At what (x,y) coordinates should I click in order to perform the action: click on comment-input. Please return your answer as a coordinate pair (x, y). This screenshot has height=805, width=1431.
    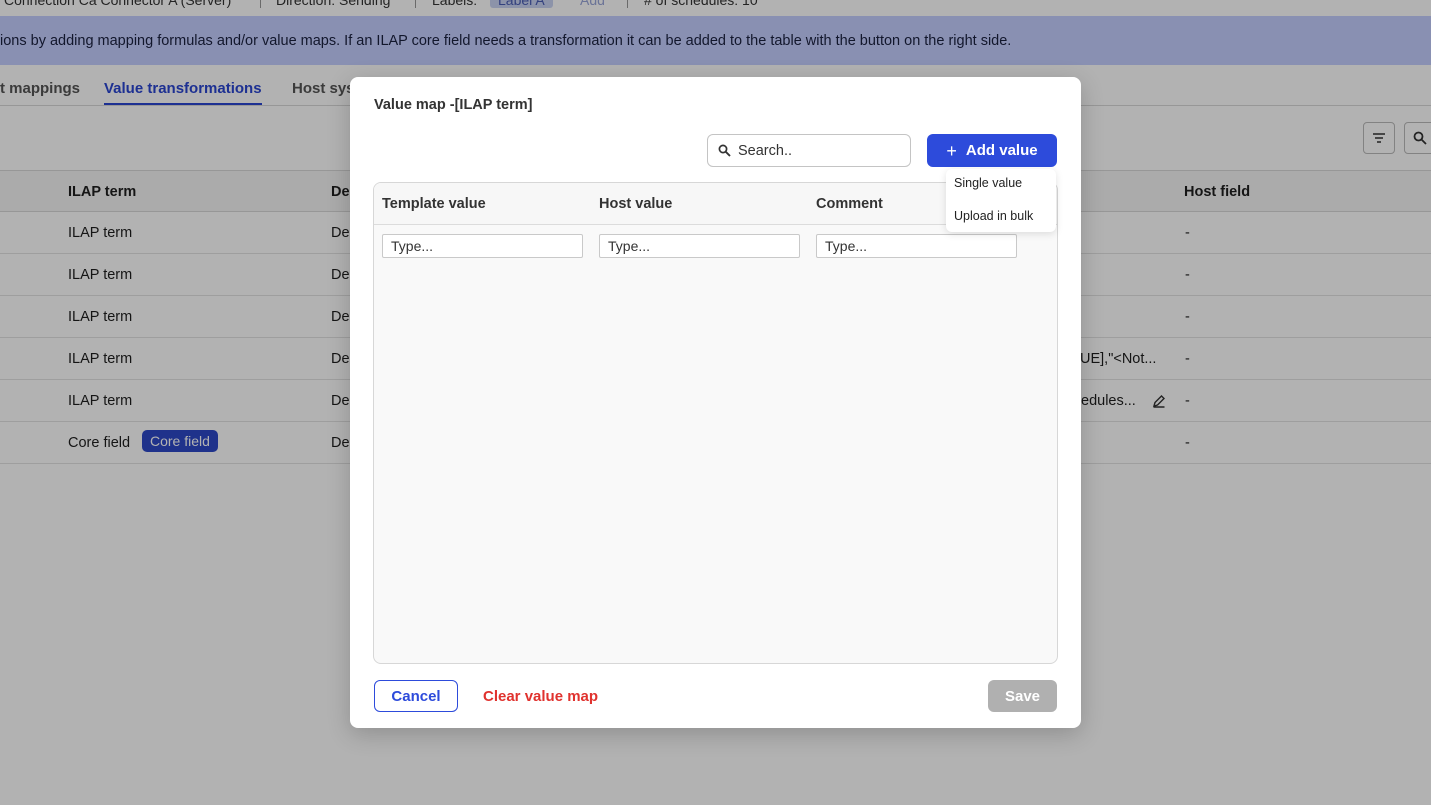
    Looking at the image, I should click on (916, 246).